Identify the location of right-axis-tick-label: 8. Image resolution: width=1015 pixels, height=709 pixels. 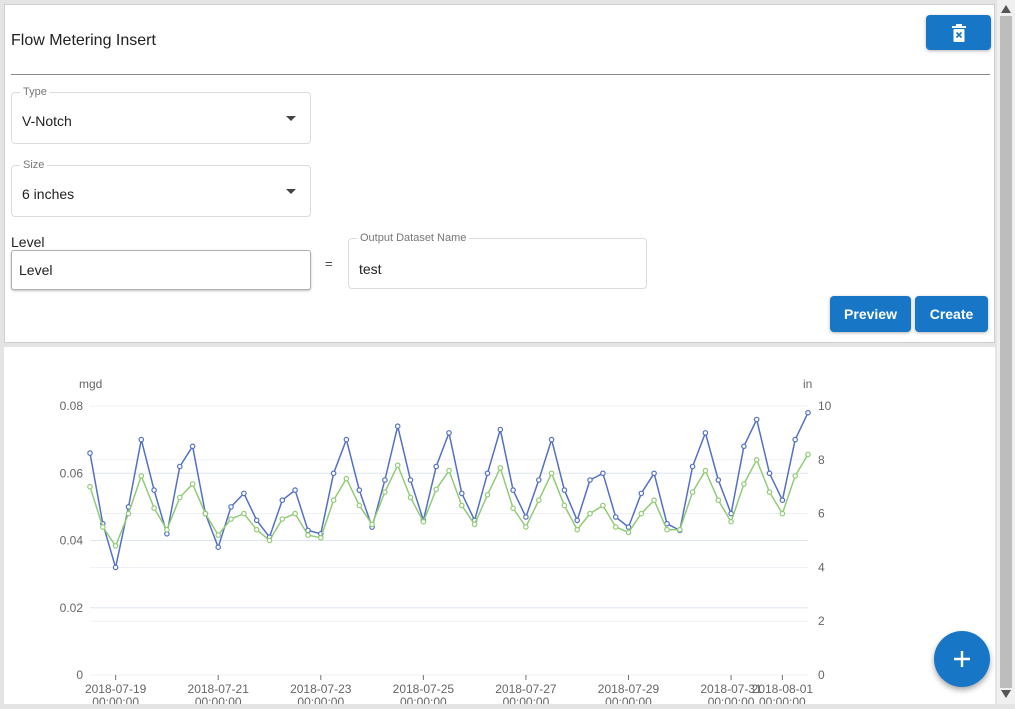
(821, 460).